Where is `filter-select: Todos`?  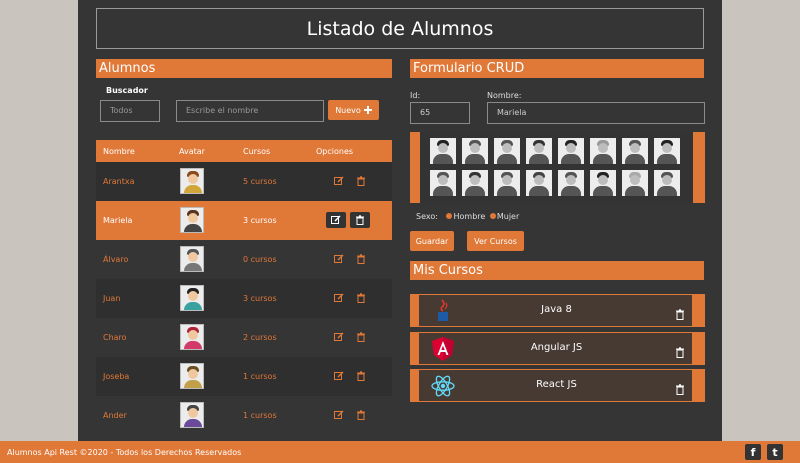
filter-select: Todos is located at coordinates (130, 111).